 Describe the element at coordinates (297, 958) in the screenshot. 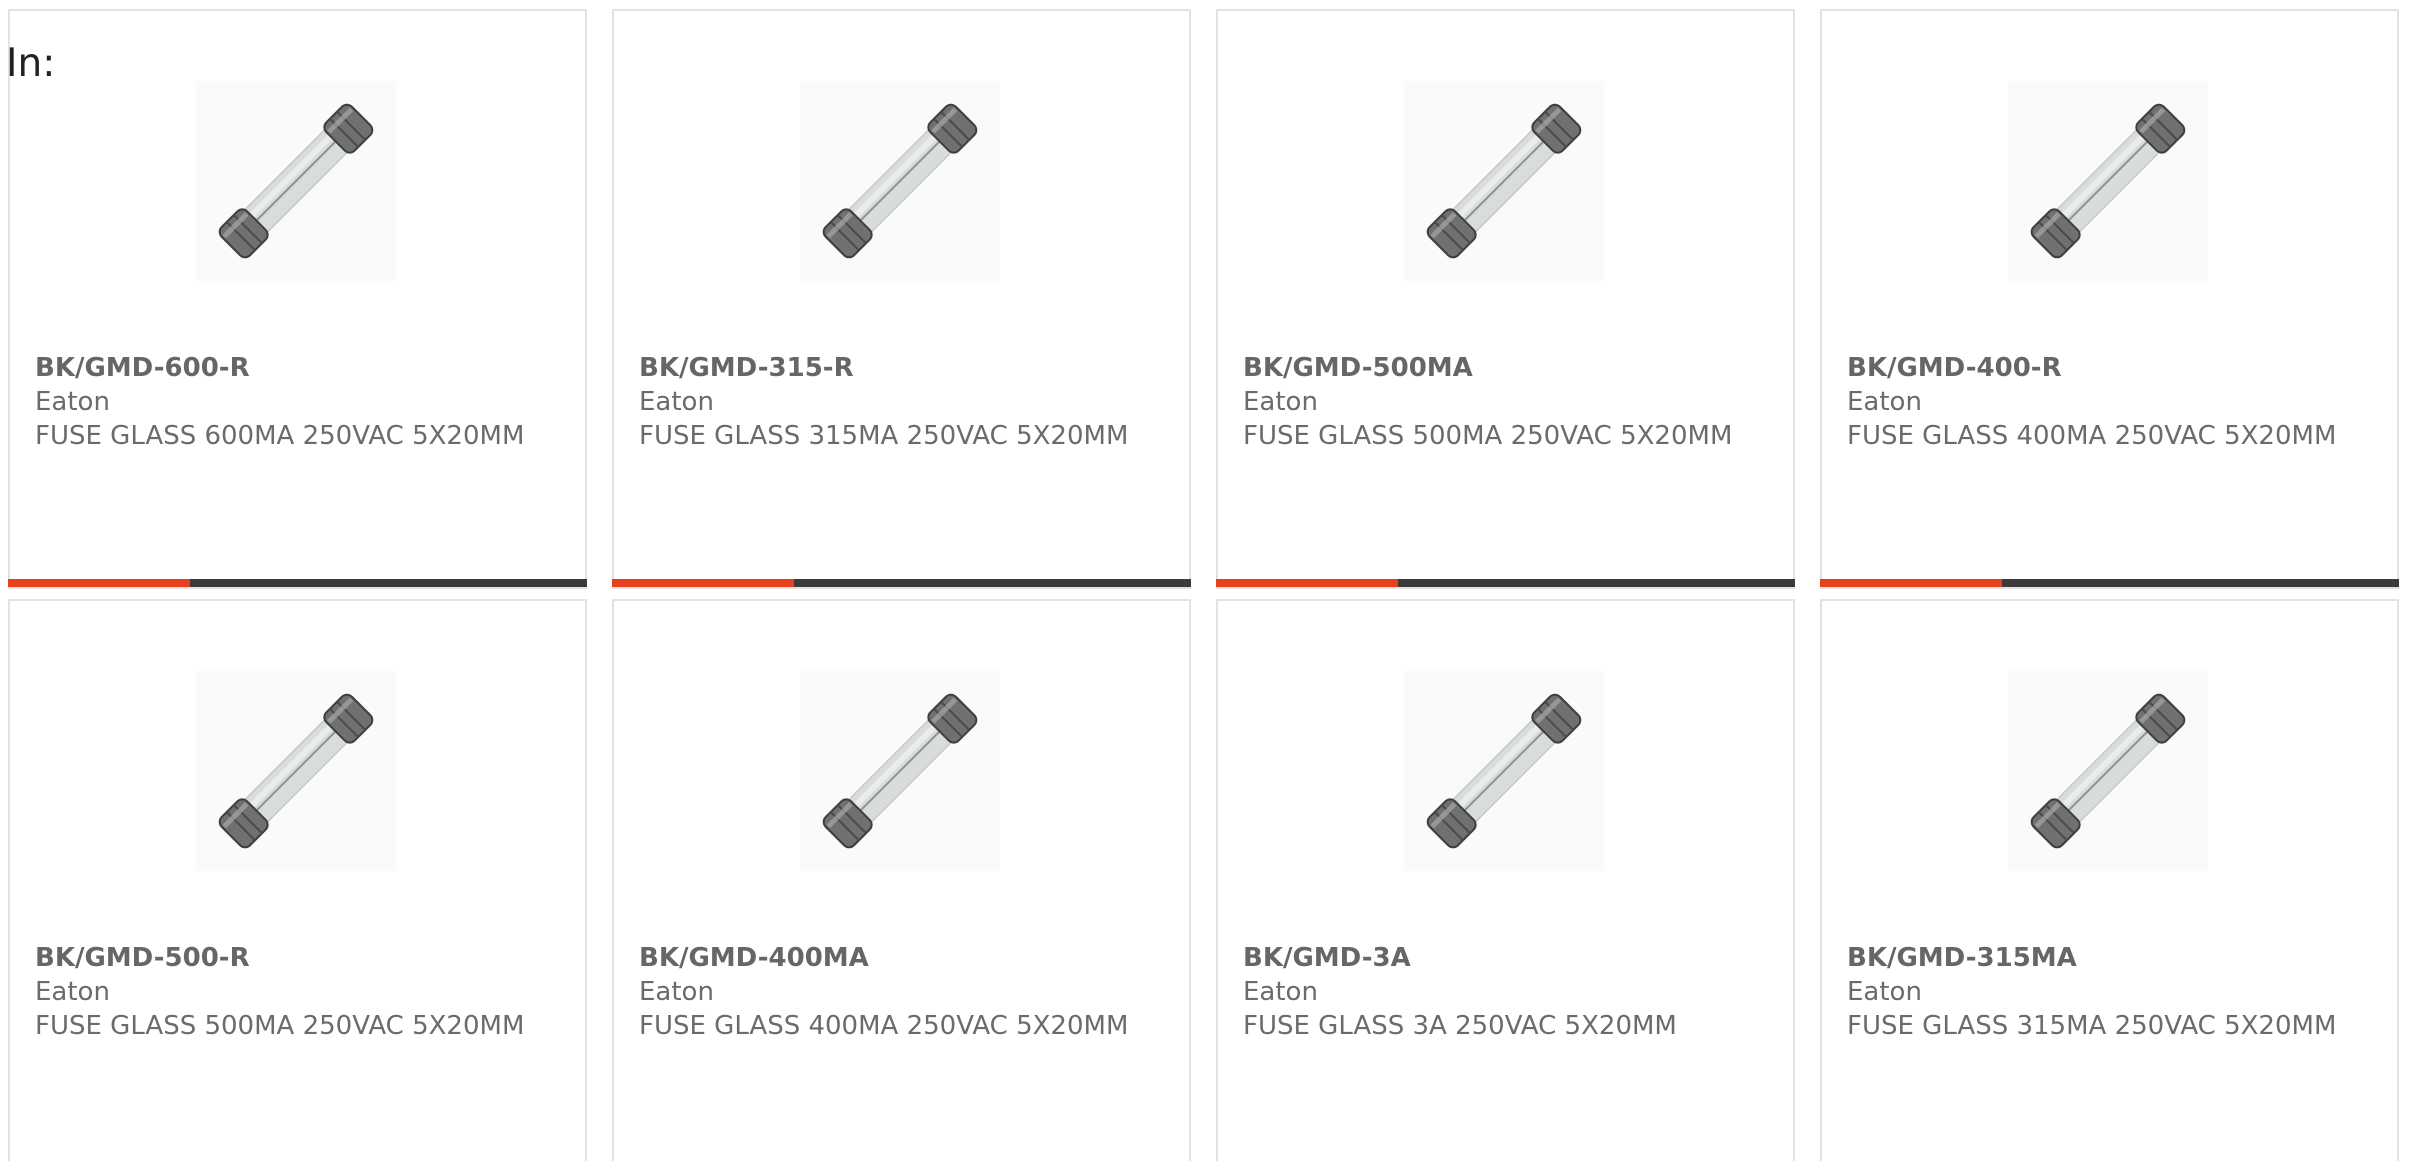

I see `part-number: BK/GMD-500-R` at that location.